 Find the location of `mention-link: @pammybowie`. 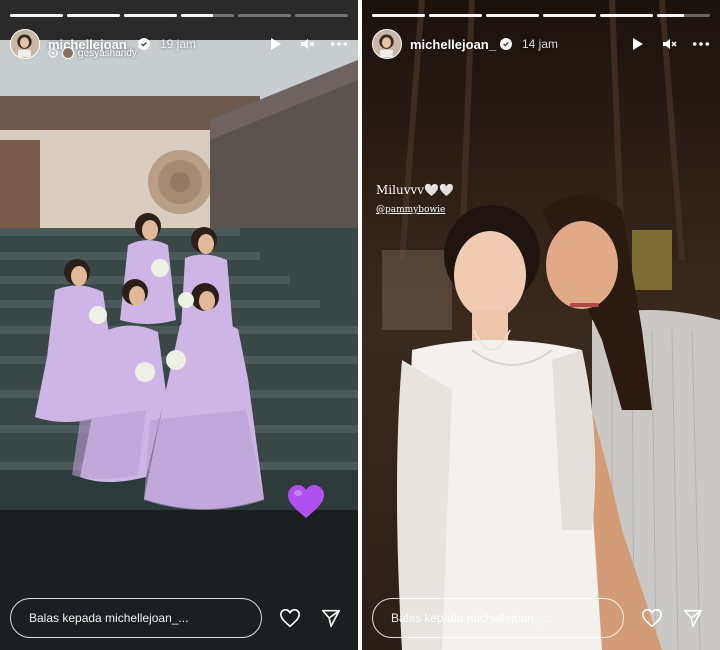

mention-link: @pammybowie is located at coordinates (410, 210).